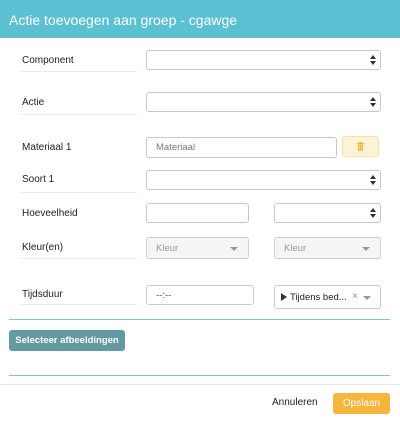 The height and width of the screenshot is (426, 400). What do you see at coordinates (42, 294) in the screenshot?
I see `tijdsduur-label: Tijdsduur` at bounding box center [42, 294].